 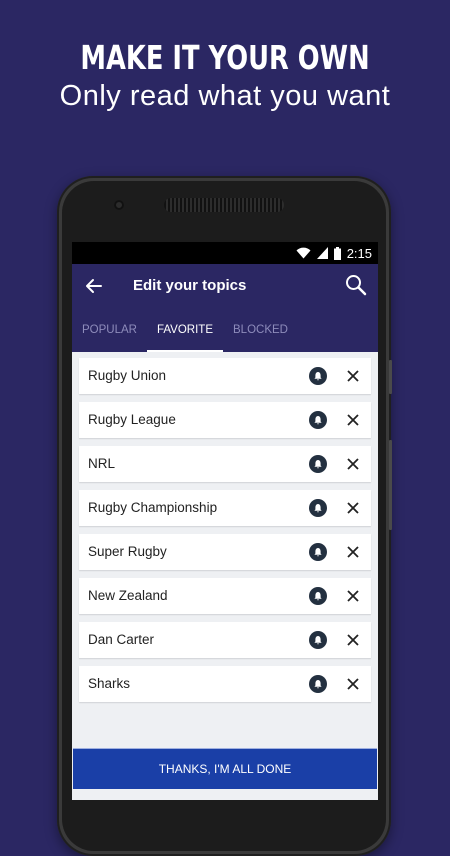 I want to click on topic-label: Super Rugby, so click(x=127, y=551).